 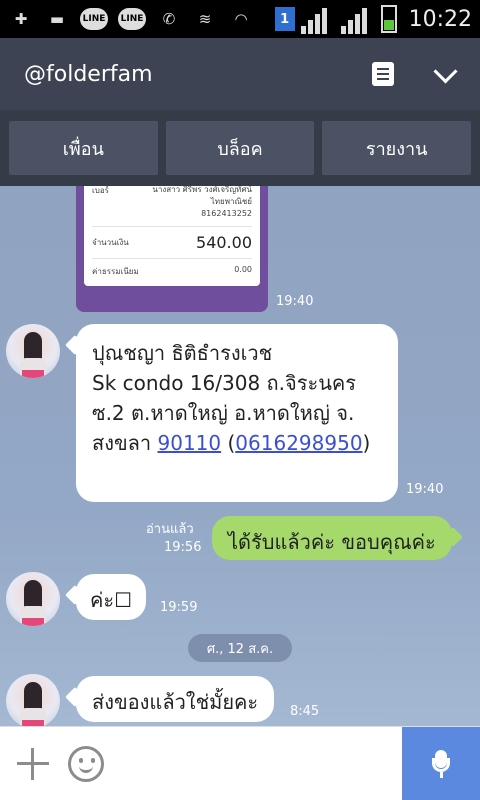 I want to click on message-line: สงขลา 90110 (0616298950), so click(x=231, y=443).